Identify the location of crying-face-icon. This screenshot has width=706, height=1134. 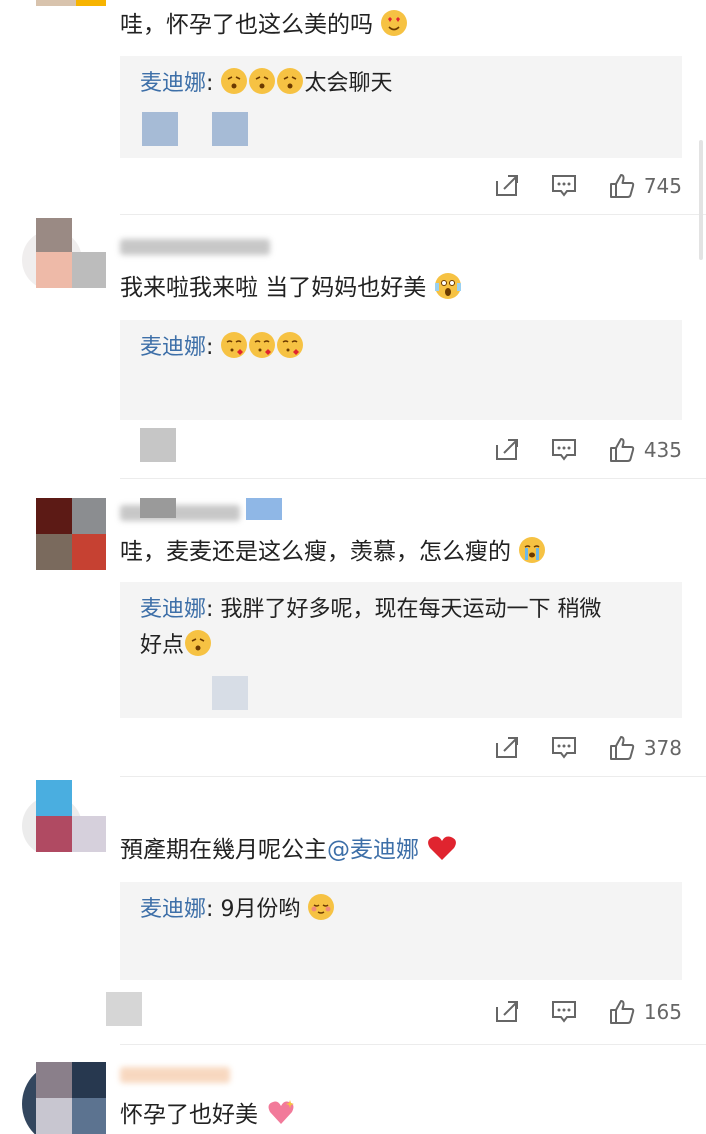
(532, 550).